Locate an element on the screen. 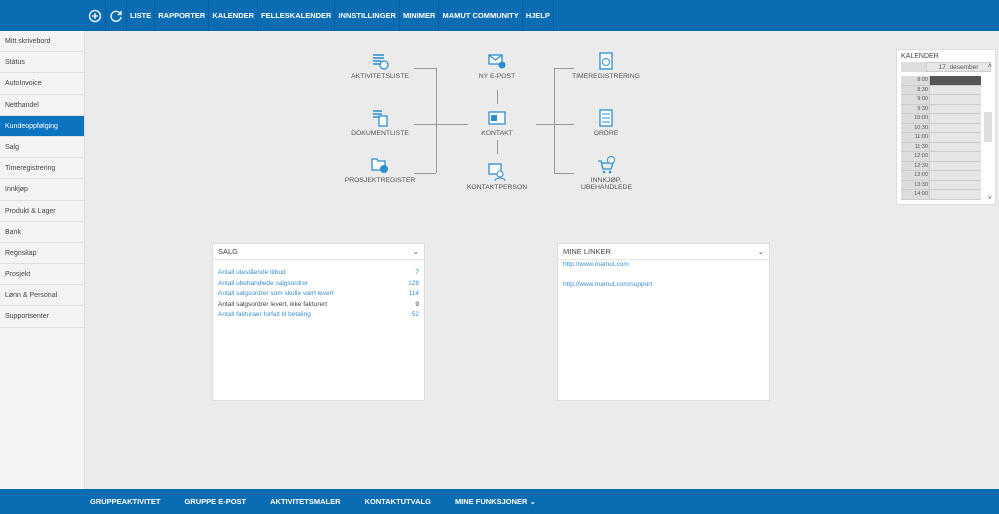 The image size is (999, 514). refresh-icon is located at coordinates (116, 16).